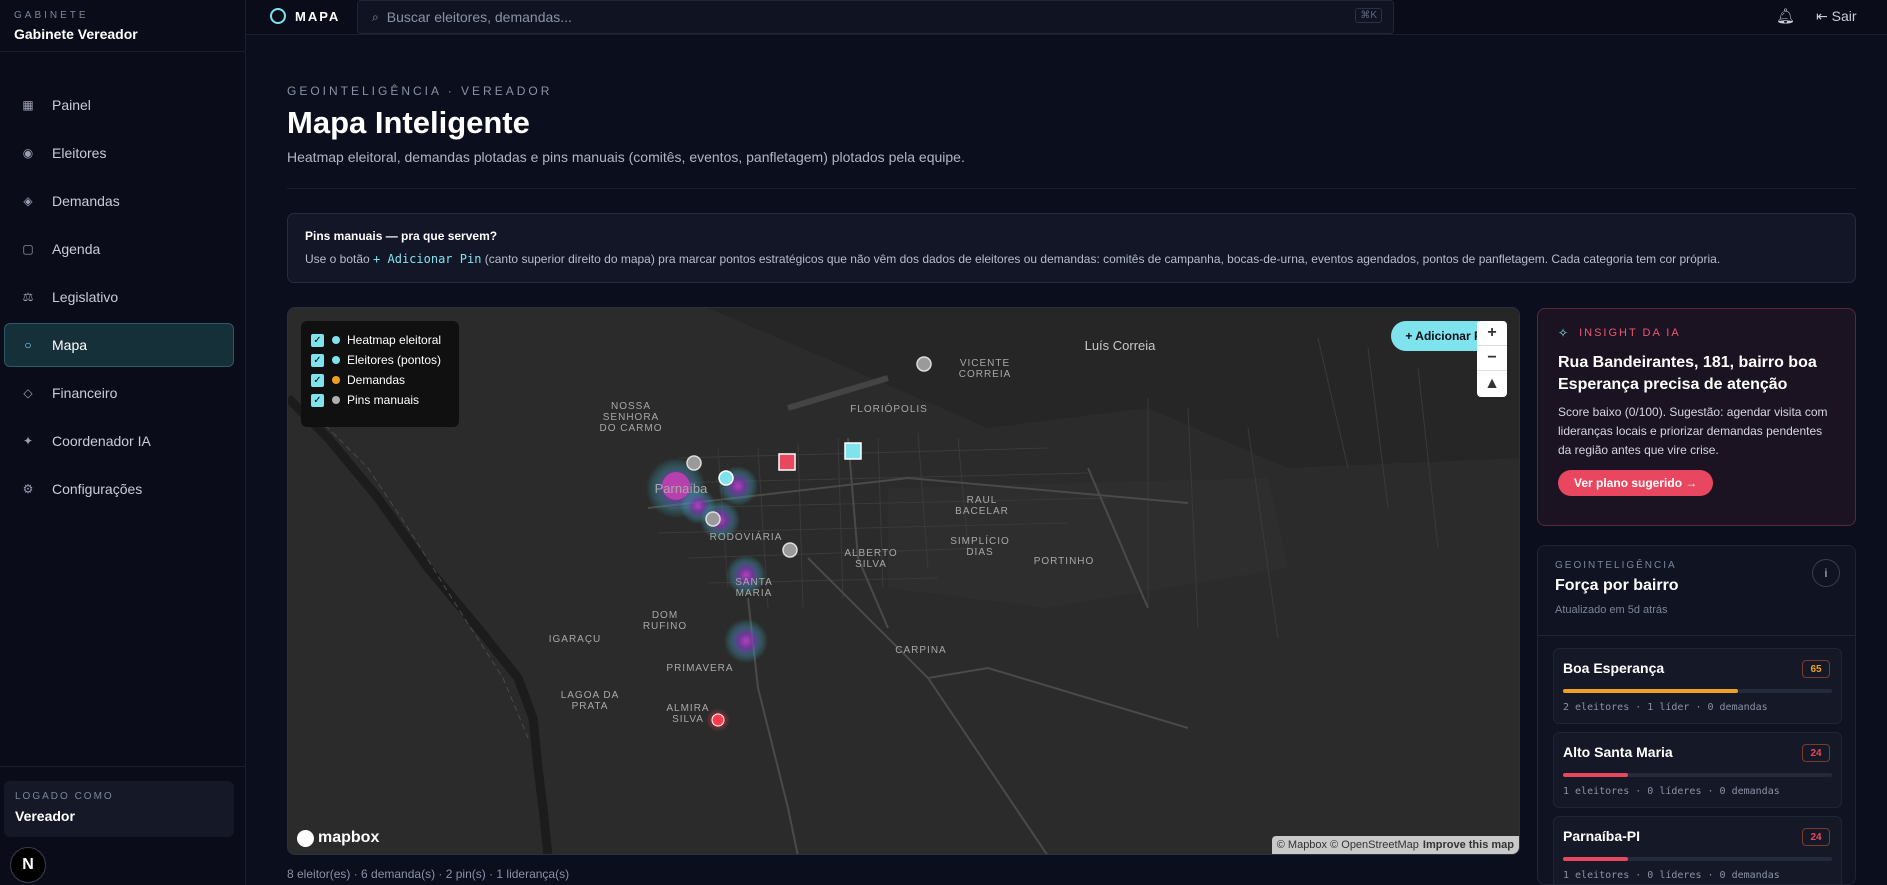  What do you see at coordinates (28, 865) in the screenshot?
I see `avatar: N` at bounding box center [28, 865].